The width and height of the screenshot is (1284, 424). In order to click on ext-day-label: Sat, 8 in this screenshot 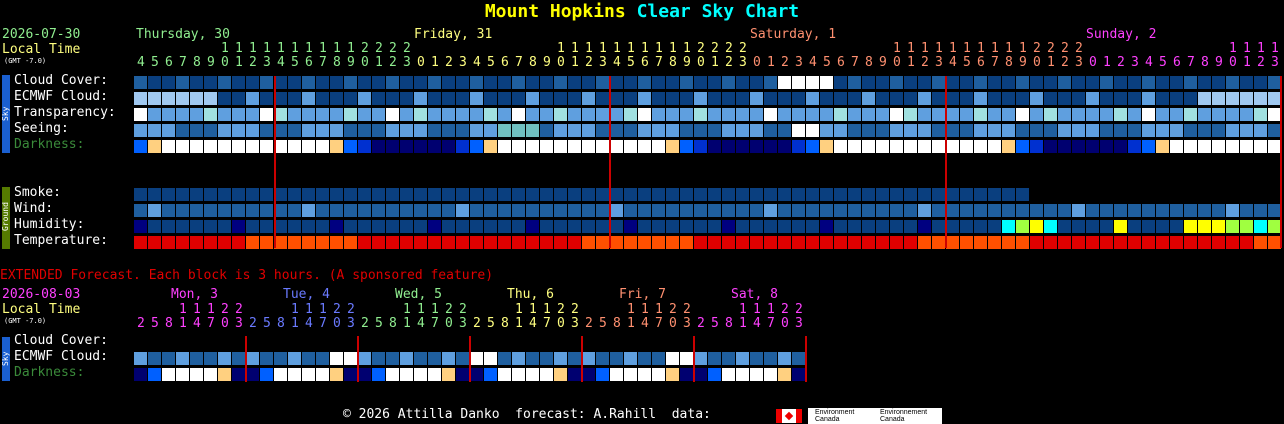, I will do `click(754, 295)`.